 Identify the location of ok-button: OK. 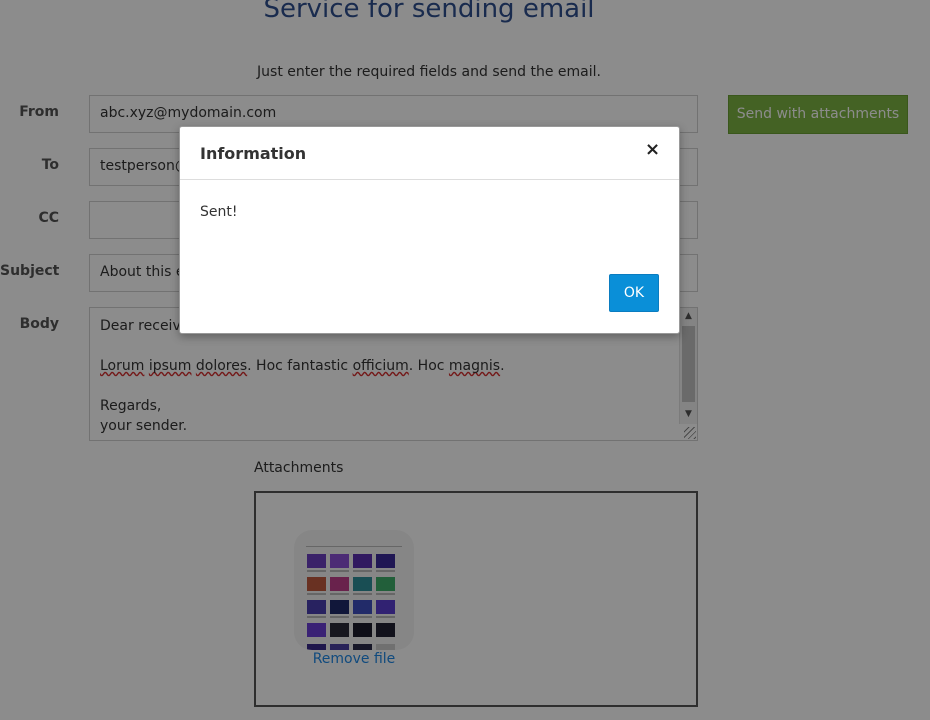
(634, 293).